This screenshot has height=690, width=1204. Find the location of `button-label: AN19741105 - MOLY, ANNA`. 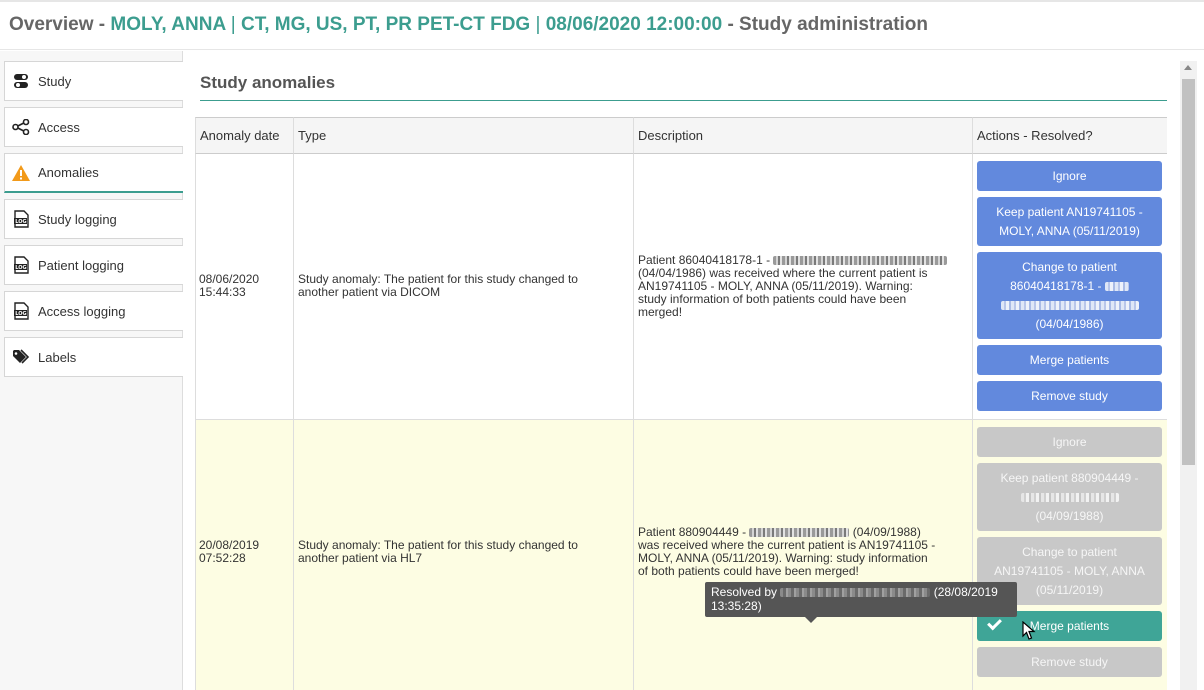

button-label: AN19741105 - MOLY, ANNA is located at coordinates (1069, 570).